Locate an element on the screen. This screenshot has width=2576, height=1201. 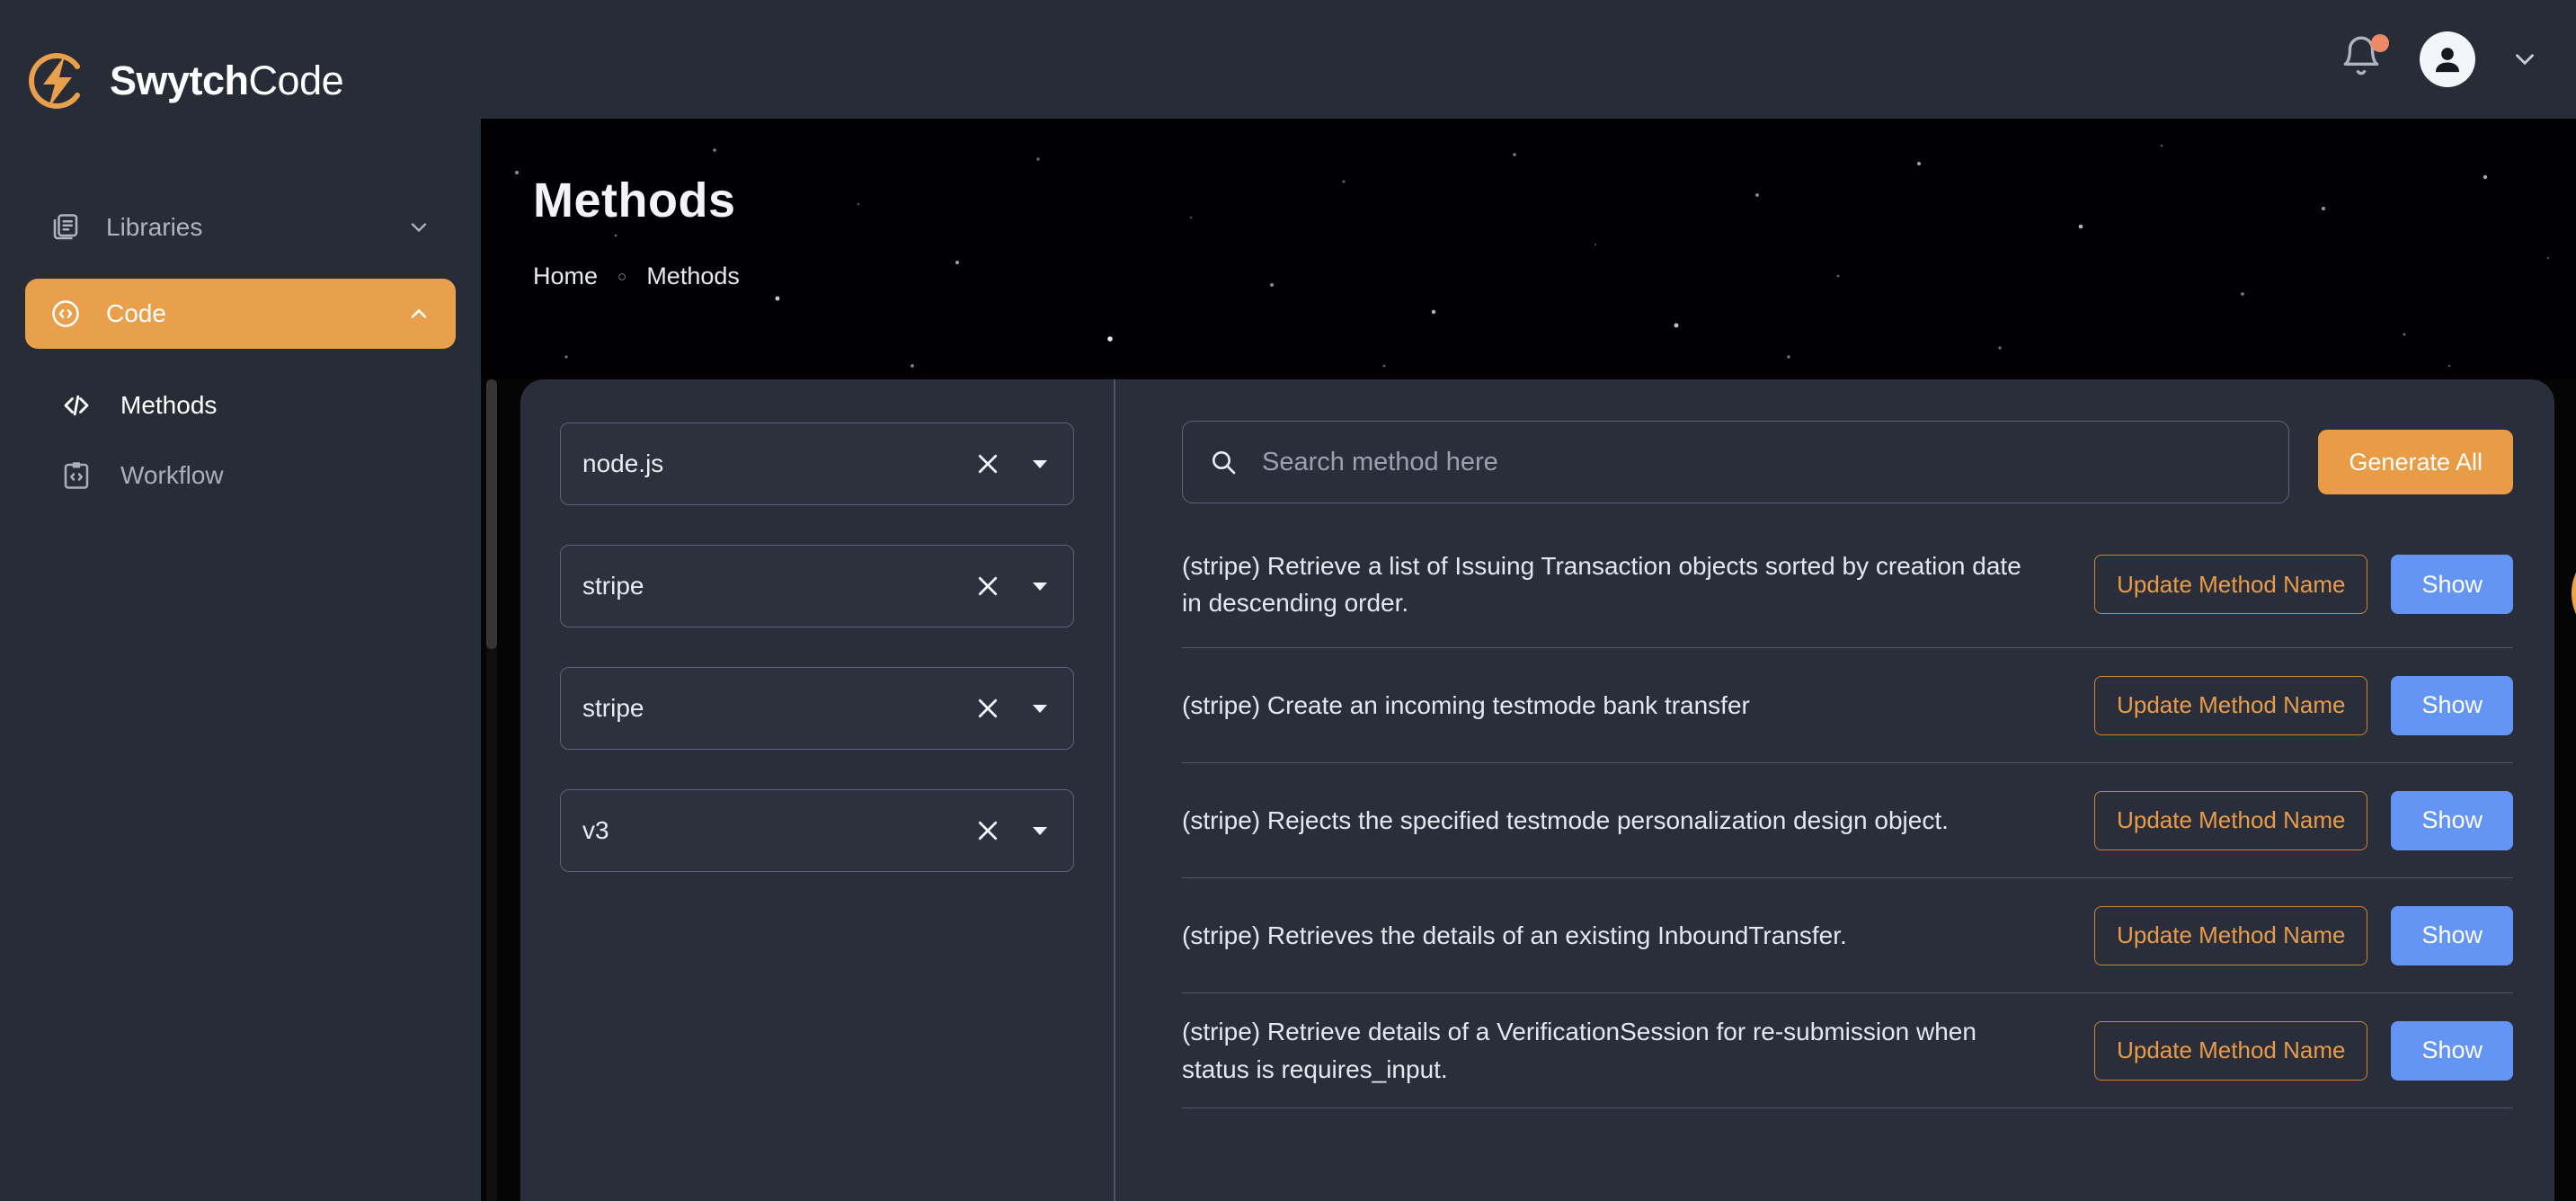
user-avatar-icon is located at coordinates (2447, 61).